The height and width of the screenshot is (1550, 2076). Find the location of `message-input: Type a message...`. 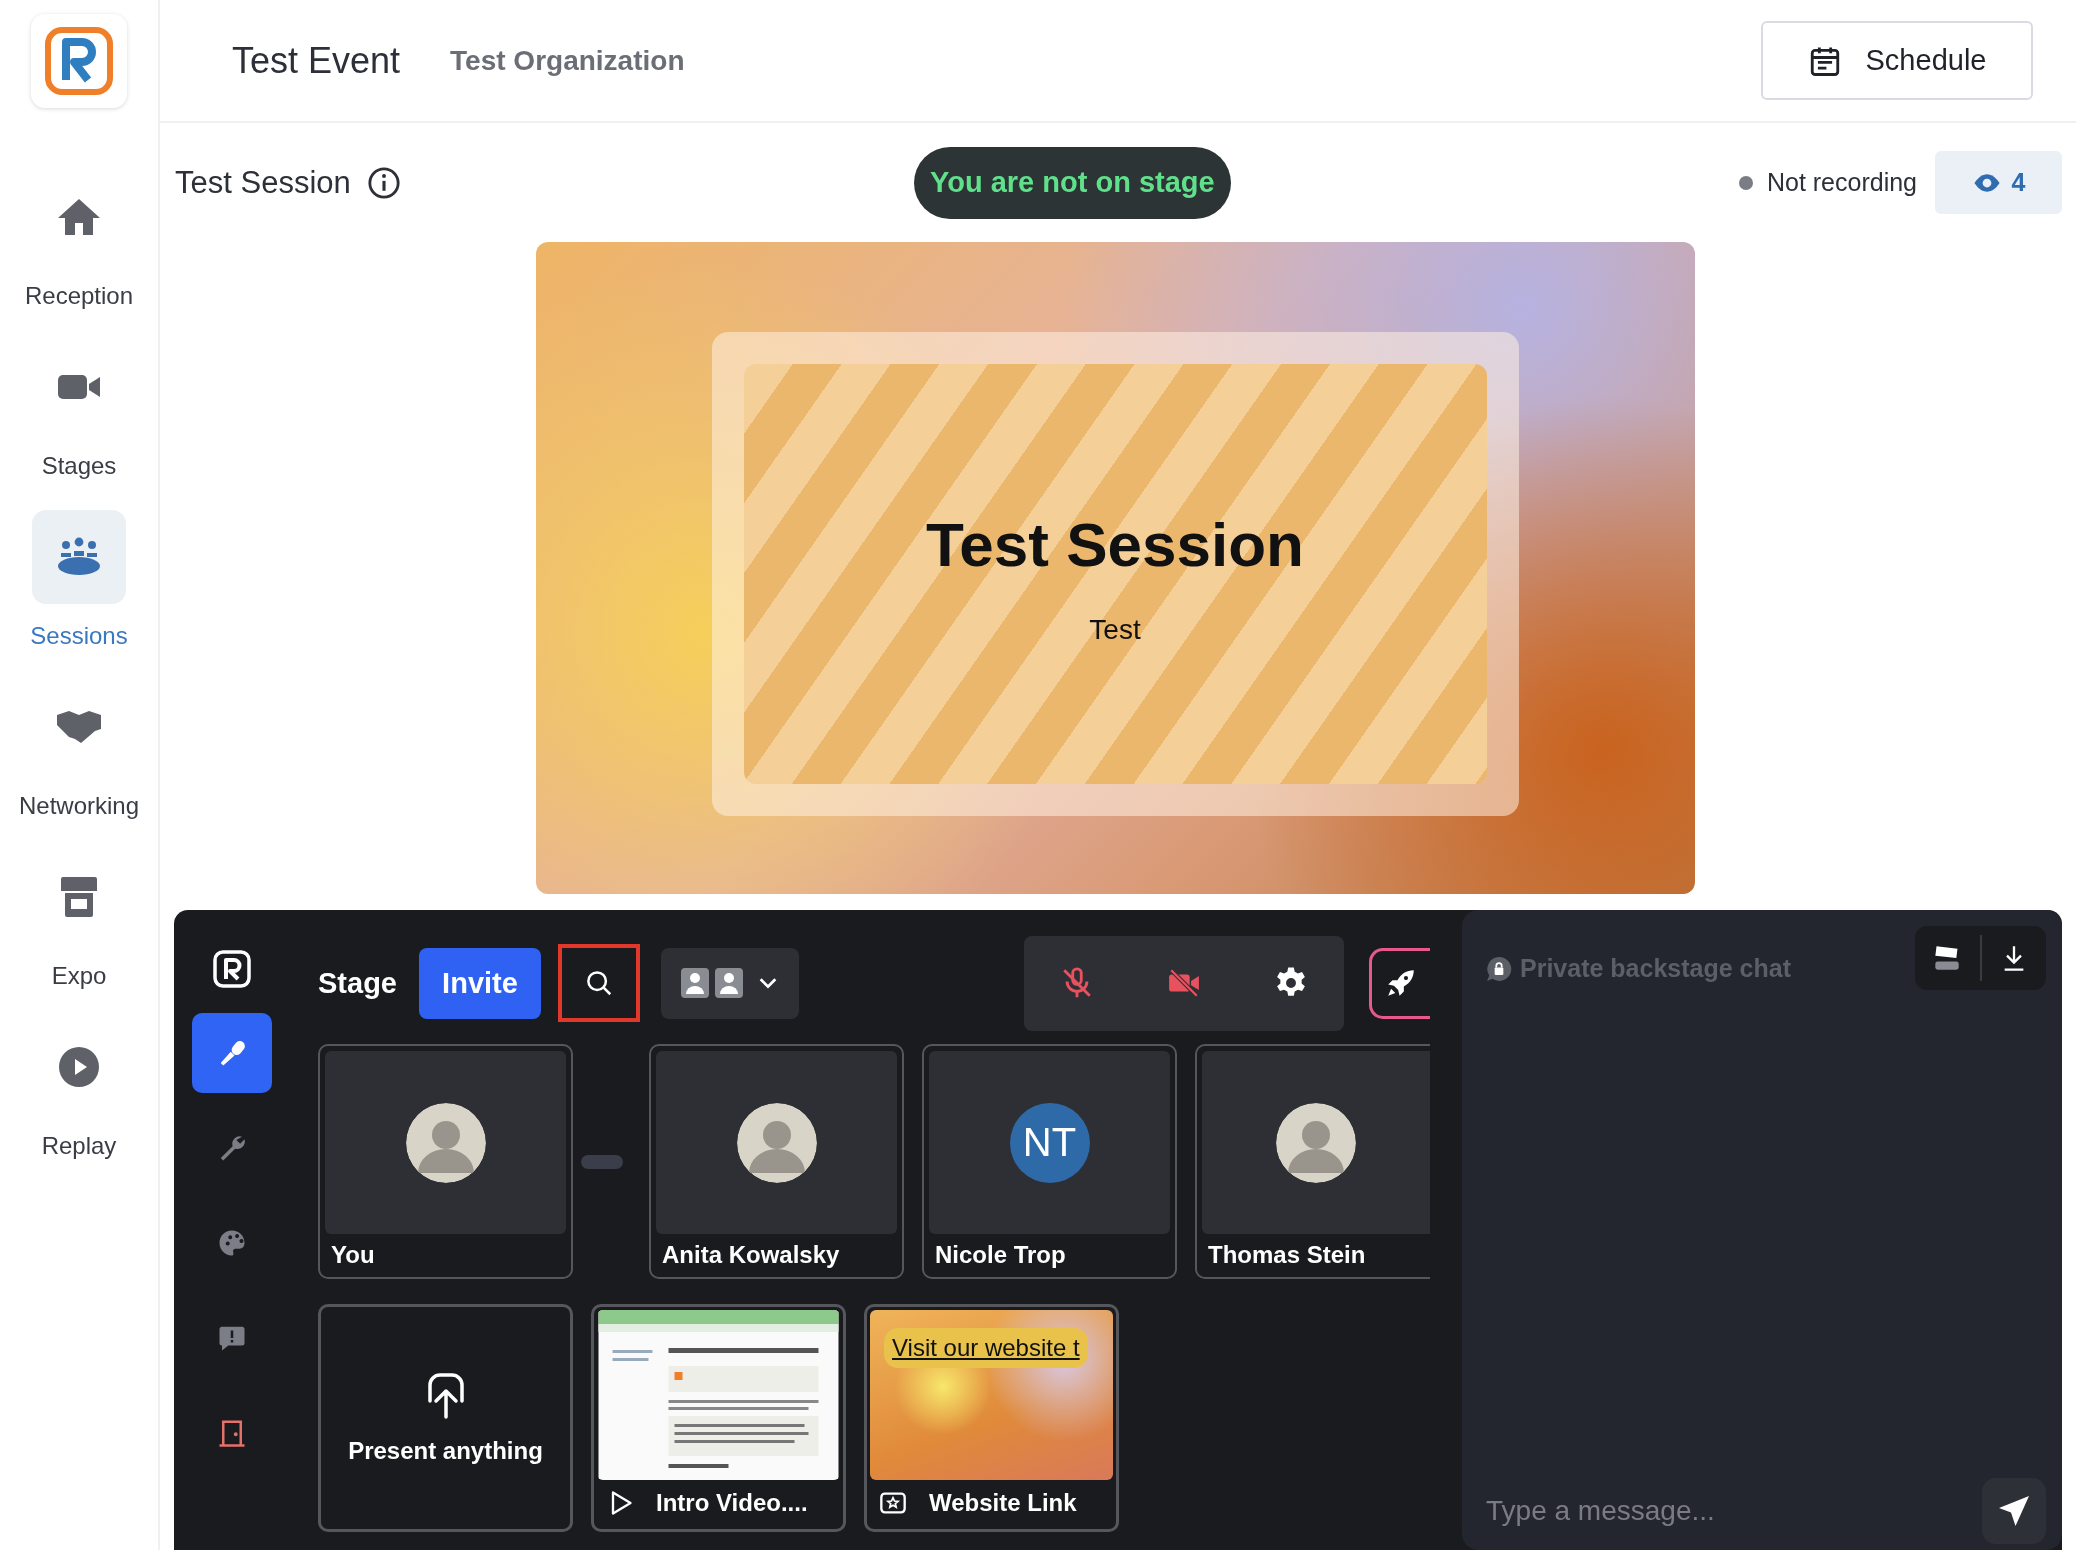

message-input: Type a message... is located at coordinates (1728, 1511).